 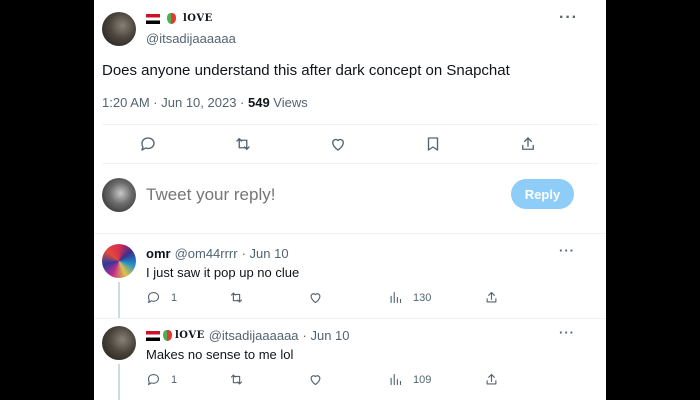 I want to click on reply-button, so click(x=148, y=144).